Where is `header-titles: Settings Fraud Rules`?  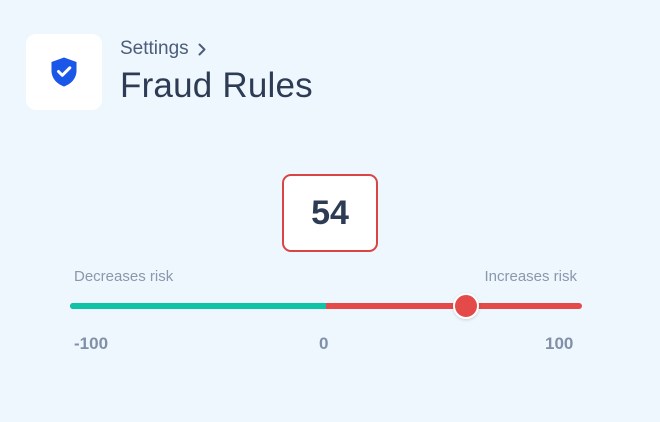 header-titles: Settings Fraud Rules is located at coordinates (216, 72).